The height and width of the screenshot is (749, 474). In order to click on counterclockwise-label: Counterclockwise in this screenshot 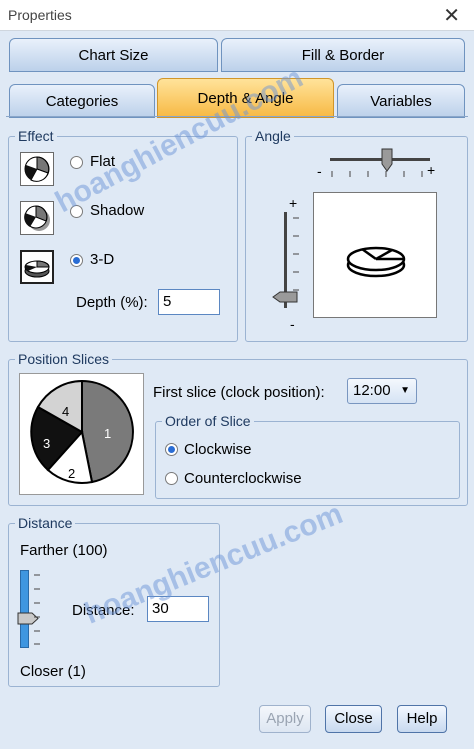, I will do `click(243, 478)`.